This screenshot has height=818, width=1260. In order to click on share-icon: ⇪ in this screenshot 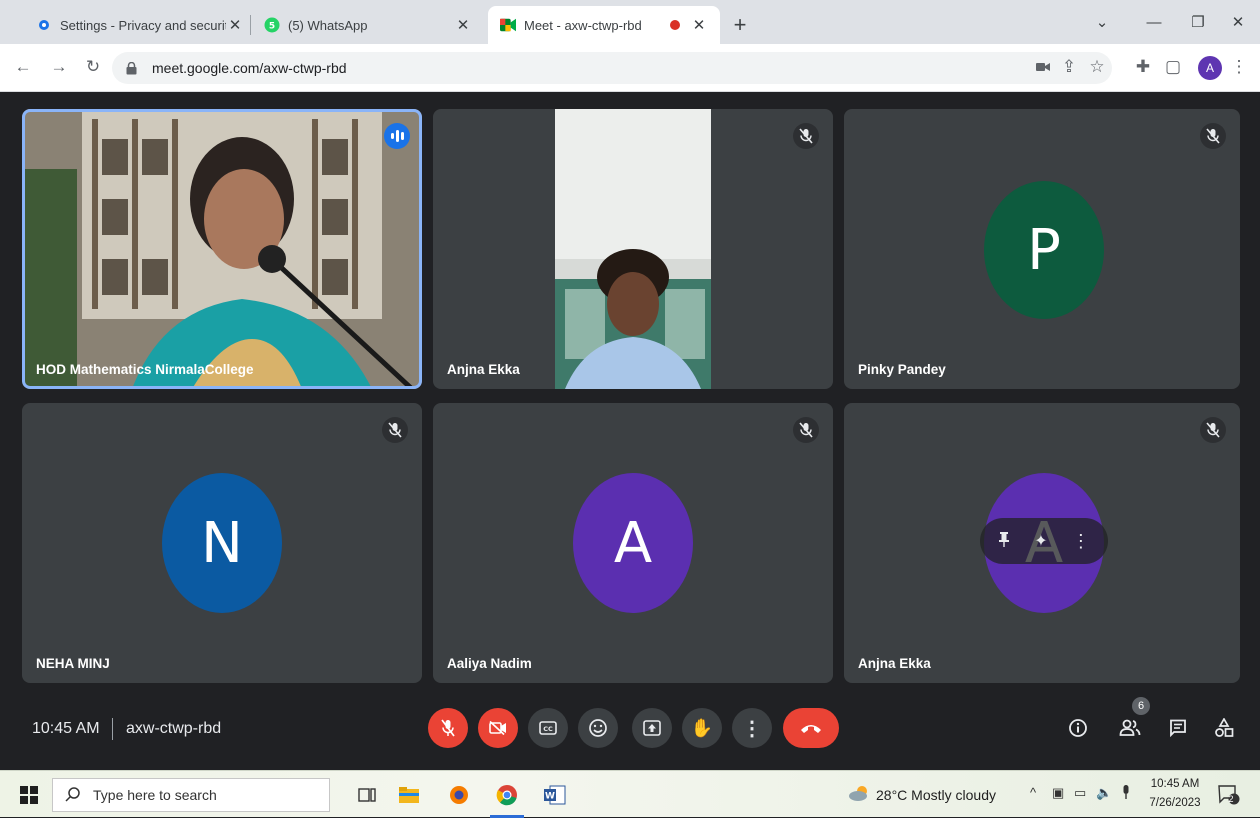, I will do `click(1069, 67)`.